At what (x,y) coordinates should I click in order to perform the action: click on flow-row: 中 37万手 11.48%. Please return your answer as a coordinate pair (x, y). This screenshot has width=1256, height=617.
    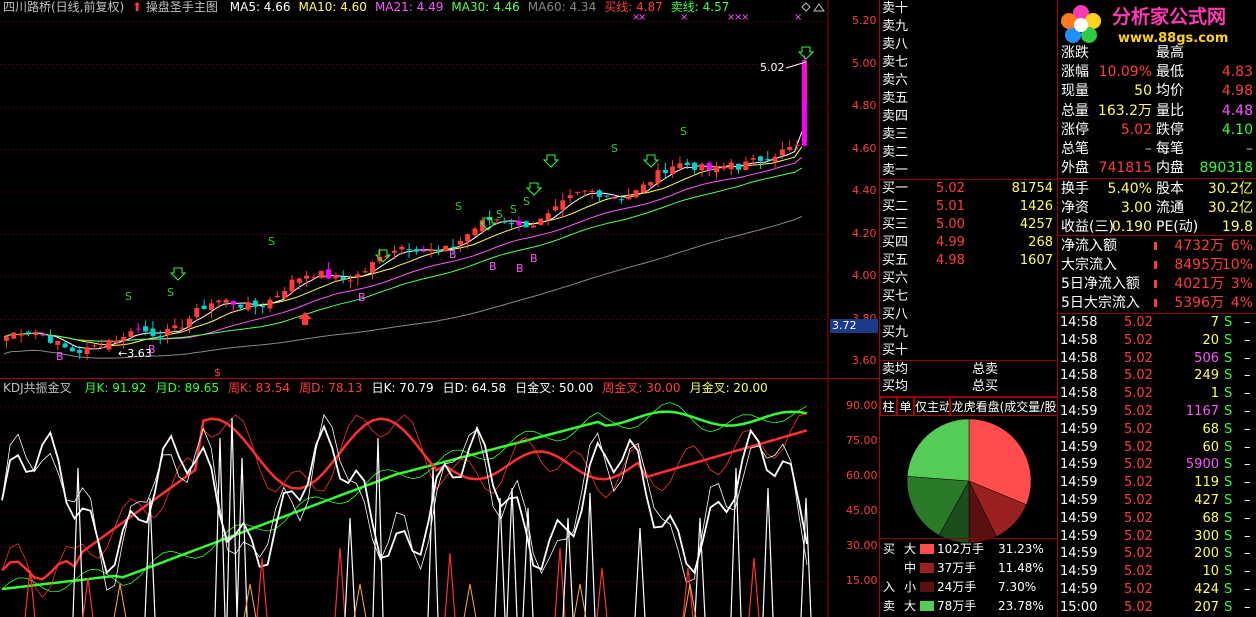
    Looking at the image, I should click on (968, 568).